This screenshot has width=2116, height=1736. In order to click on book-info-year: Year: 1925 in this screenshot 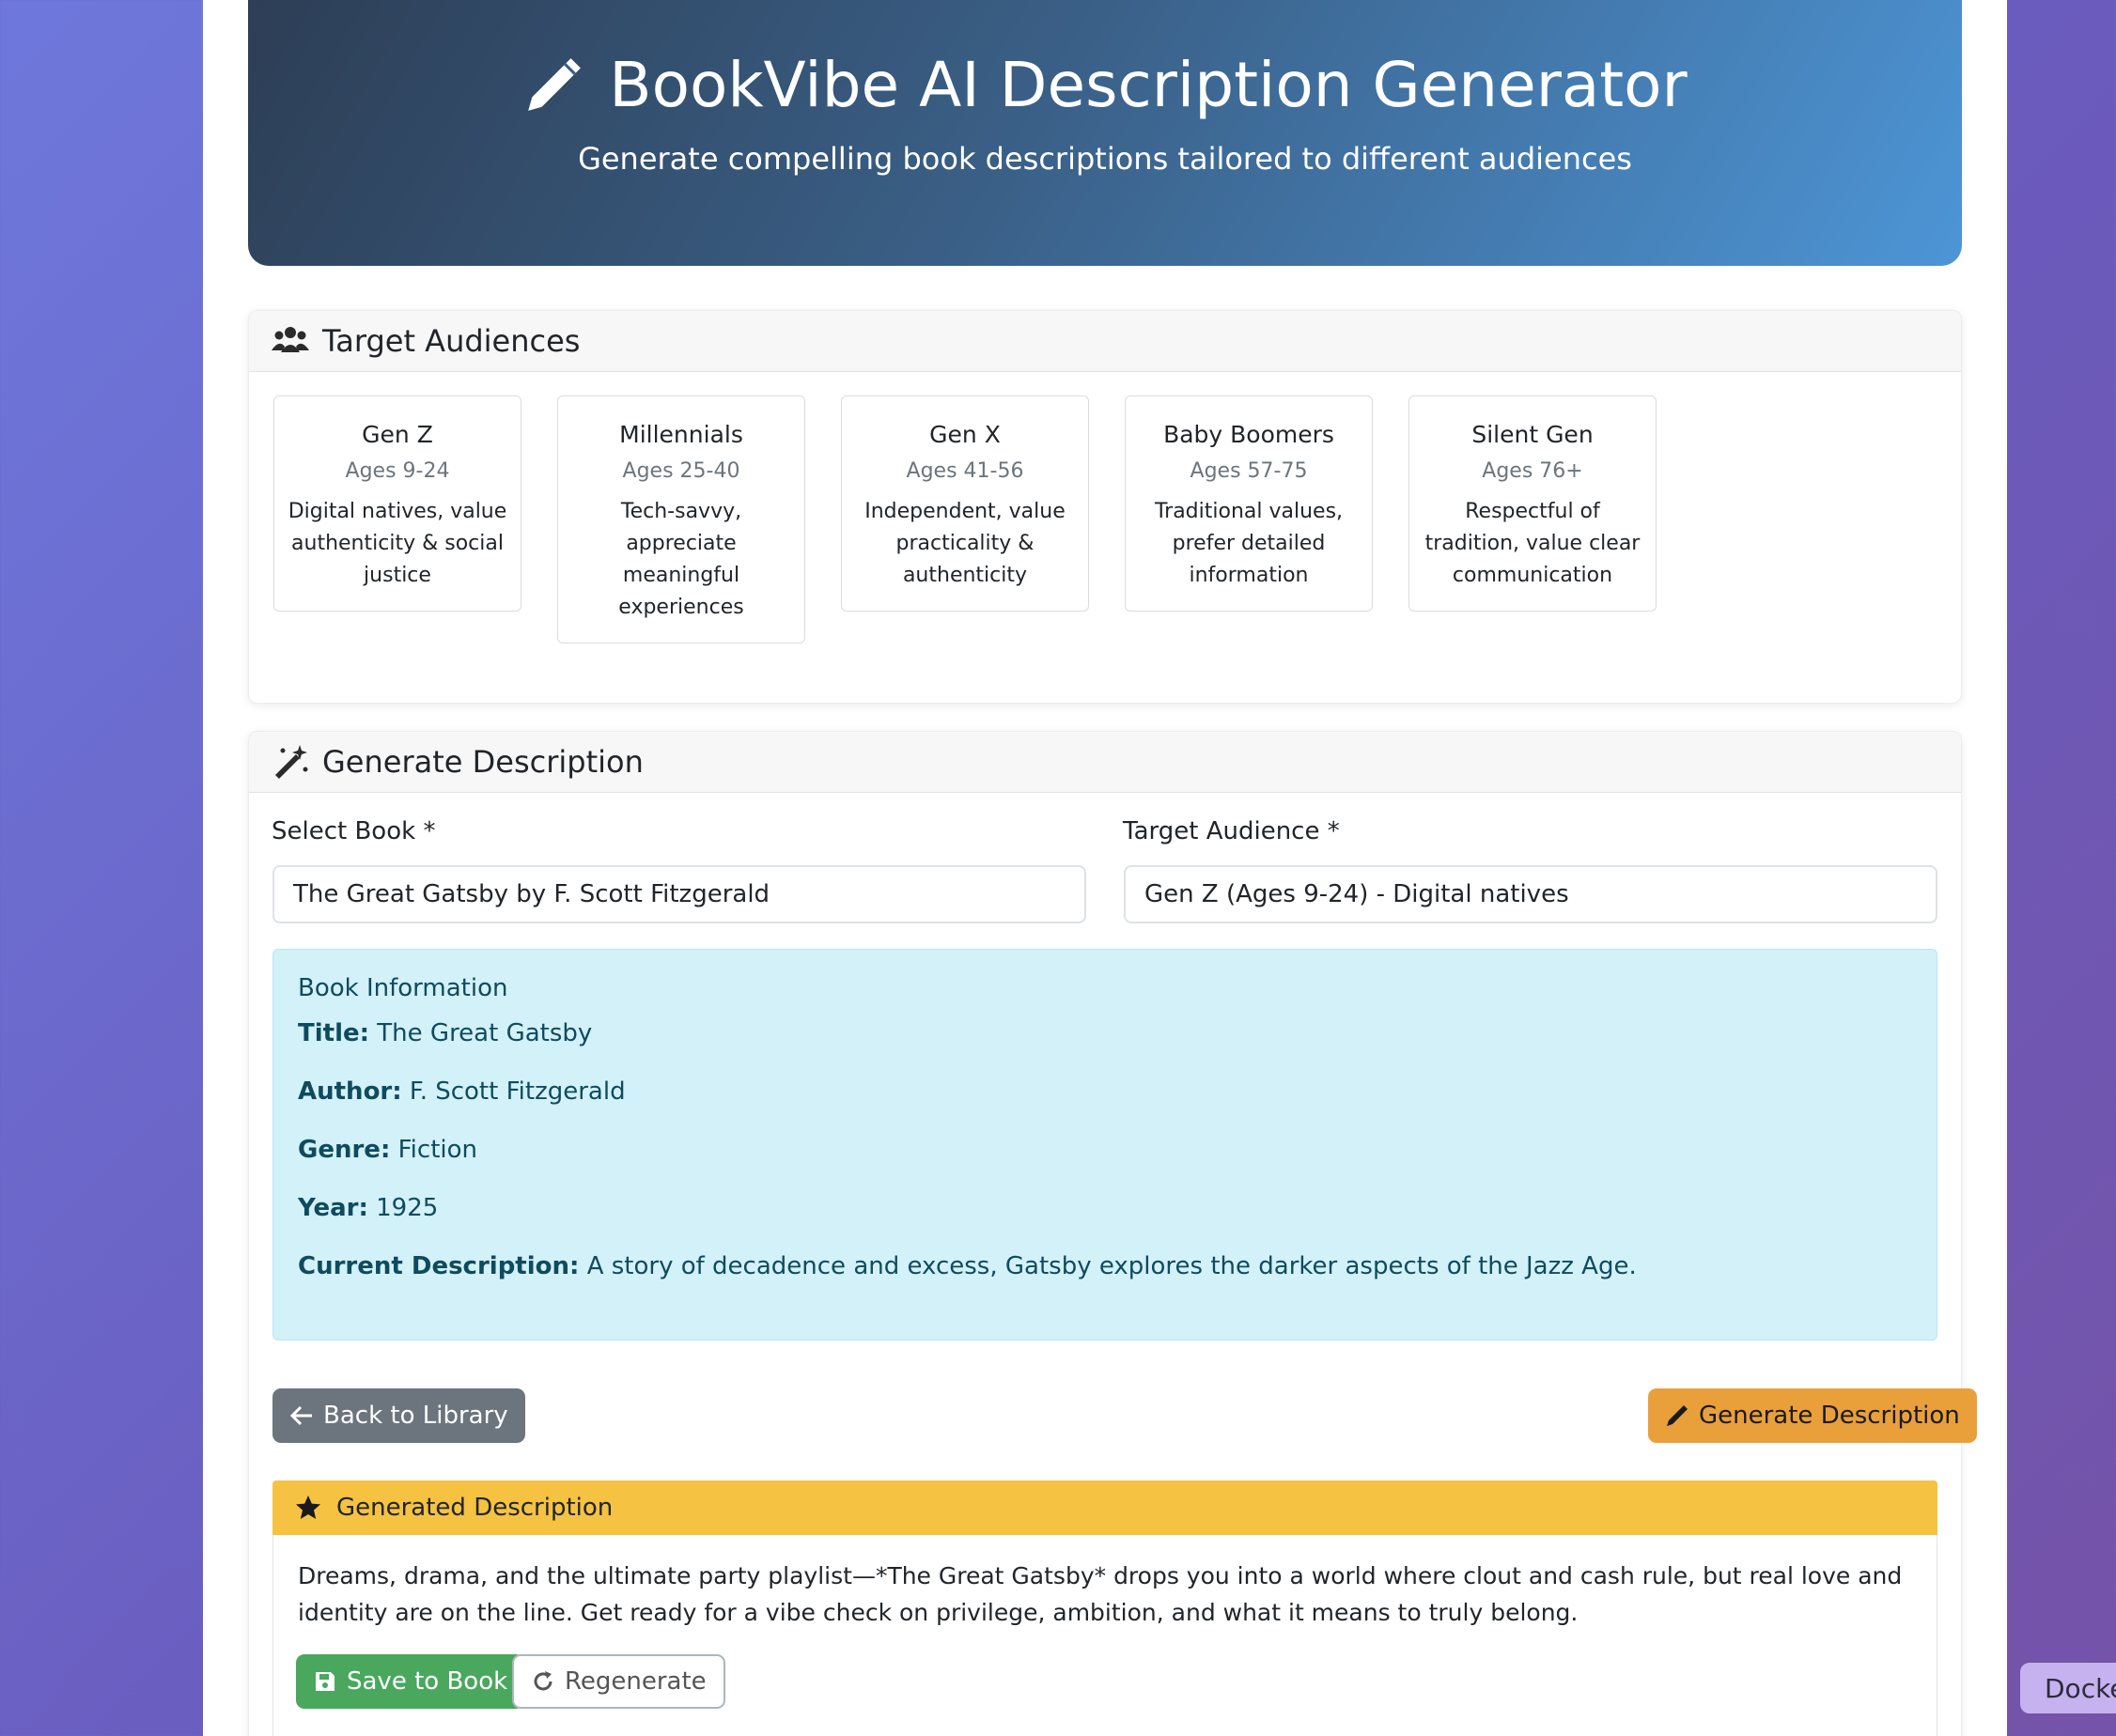, I will do `click(1105, 1208)`.